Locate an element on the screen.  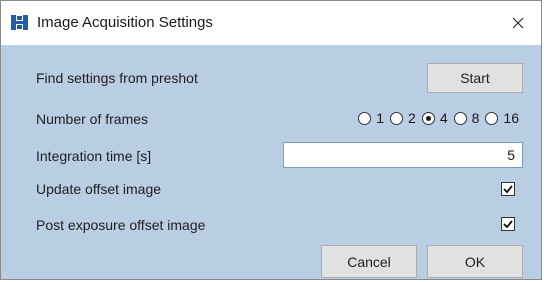
post-exposure-checkbox is located at coordinates (508, 224).